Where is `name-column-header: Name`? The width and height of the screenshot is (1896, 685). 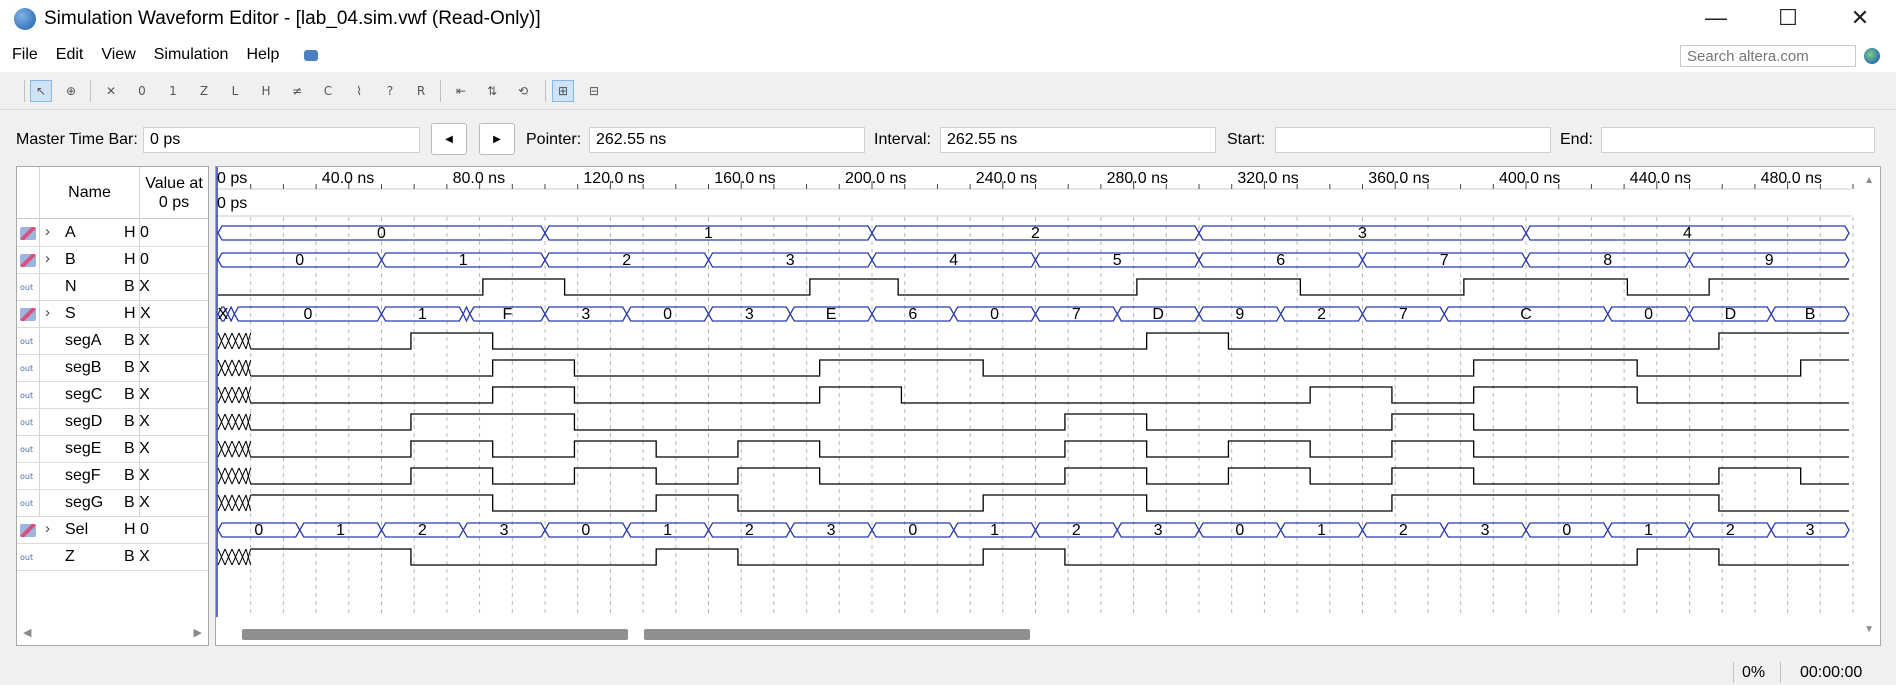 name-column-header: Name is located at coordinates (89, 193).